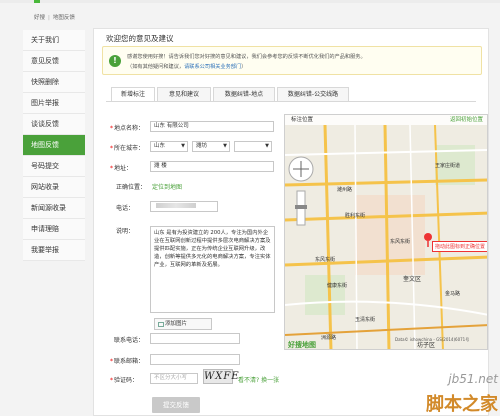 This screenshot has height=416, width=500. What do you see at coordinates (54, 82) in the screenshot?
I see `sidebar-item-snapshot-delete: 快照删除` at bounding box center [54, 82].